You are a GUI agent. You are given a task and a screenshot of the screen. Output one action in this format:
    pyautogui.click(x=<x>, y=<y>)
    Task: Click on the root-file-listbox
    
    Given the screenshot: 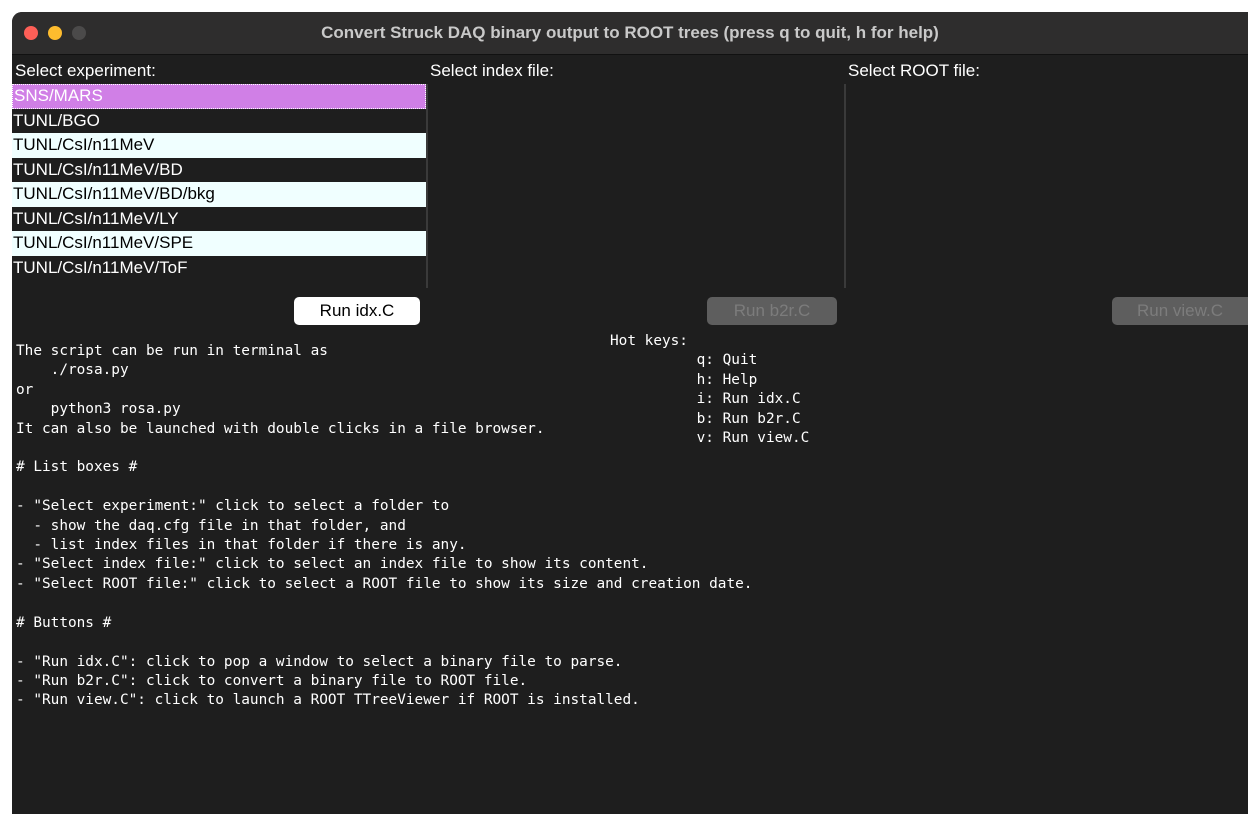 What is the action you would take?
    pyautogui.click(x=1047, y=186)
    